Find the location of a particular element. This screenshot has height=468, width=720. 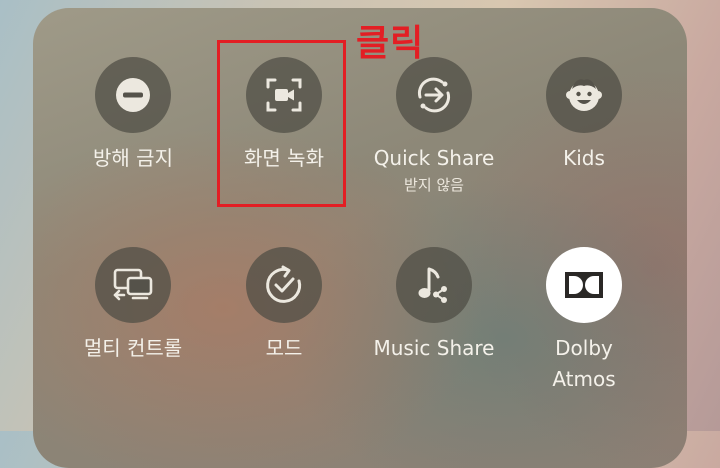

tile-sublabel: 받지 않음 is located at coordinates (434, 185).